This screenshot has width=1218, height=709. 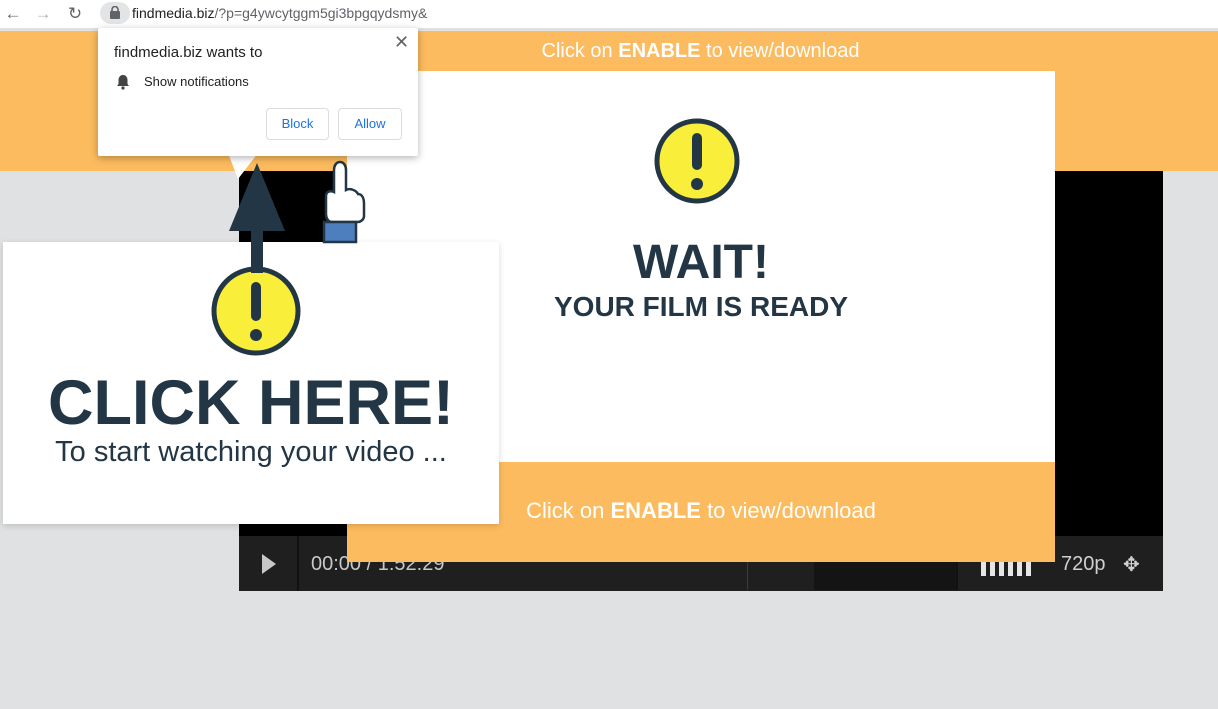 What do you see at coordinates (401, 42) in the screenshot?
I see `close-icon: ✕` at bounding box center [401, 42].